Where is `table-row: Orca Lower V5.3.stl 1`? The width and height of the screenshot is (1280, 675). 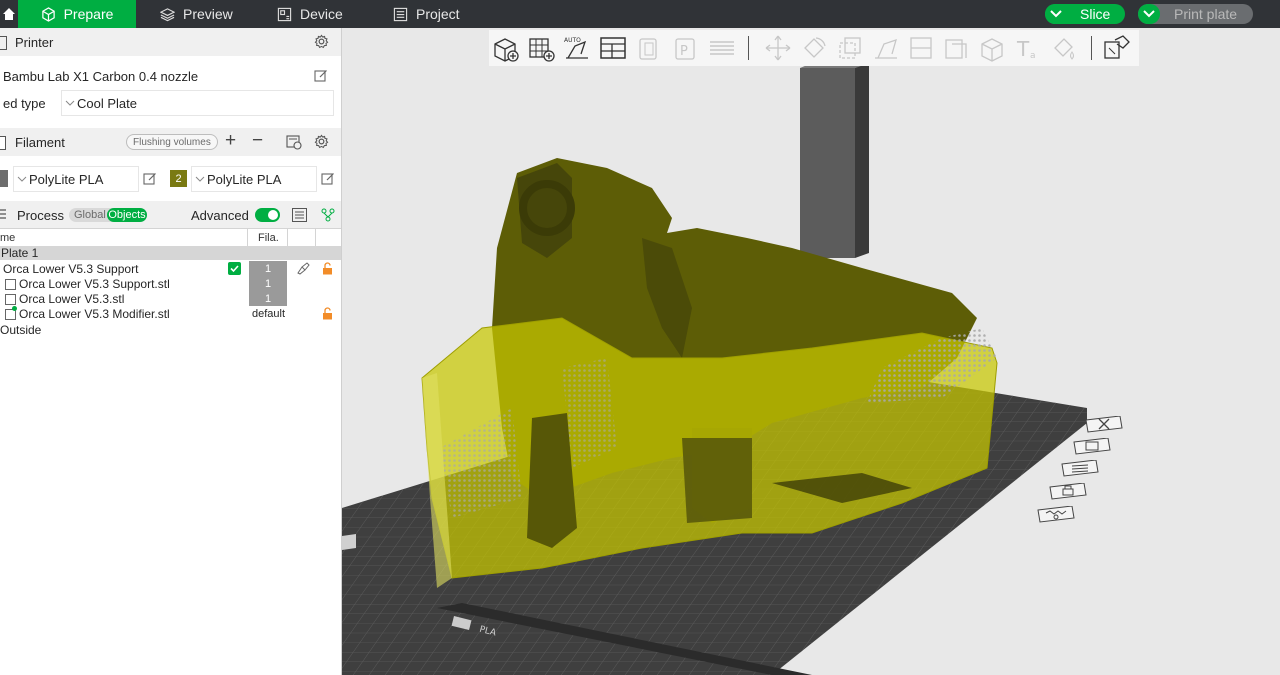
table-row: Orca Lower V5.3.stl 1 is located at coordinates (170, 298).